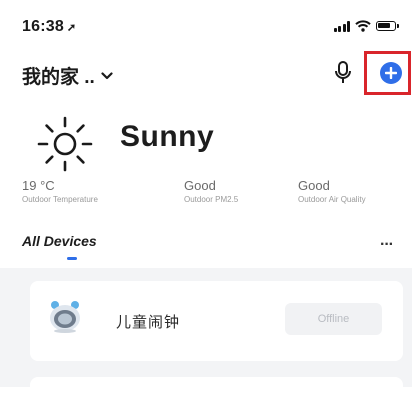  Describe the element at coordinates (58, 77) in the screenshot. I see `home-title: 我的家 ..` at that location.